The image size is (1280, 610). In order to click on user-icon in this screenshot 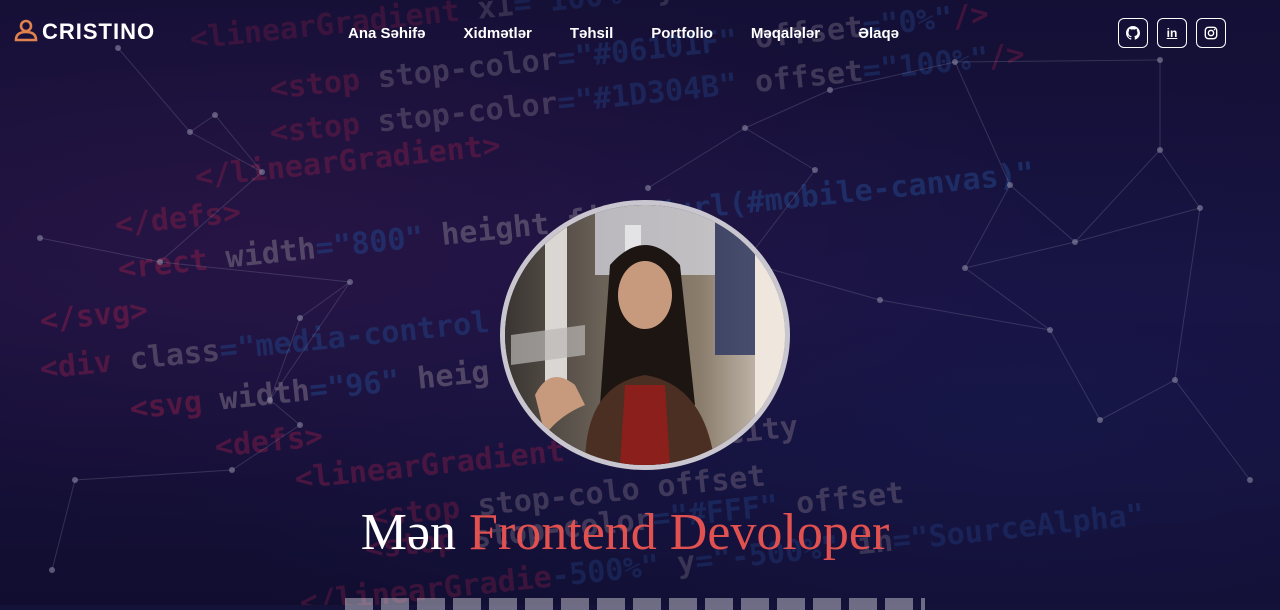, I will do `click(26, 32)`.